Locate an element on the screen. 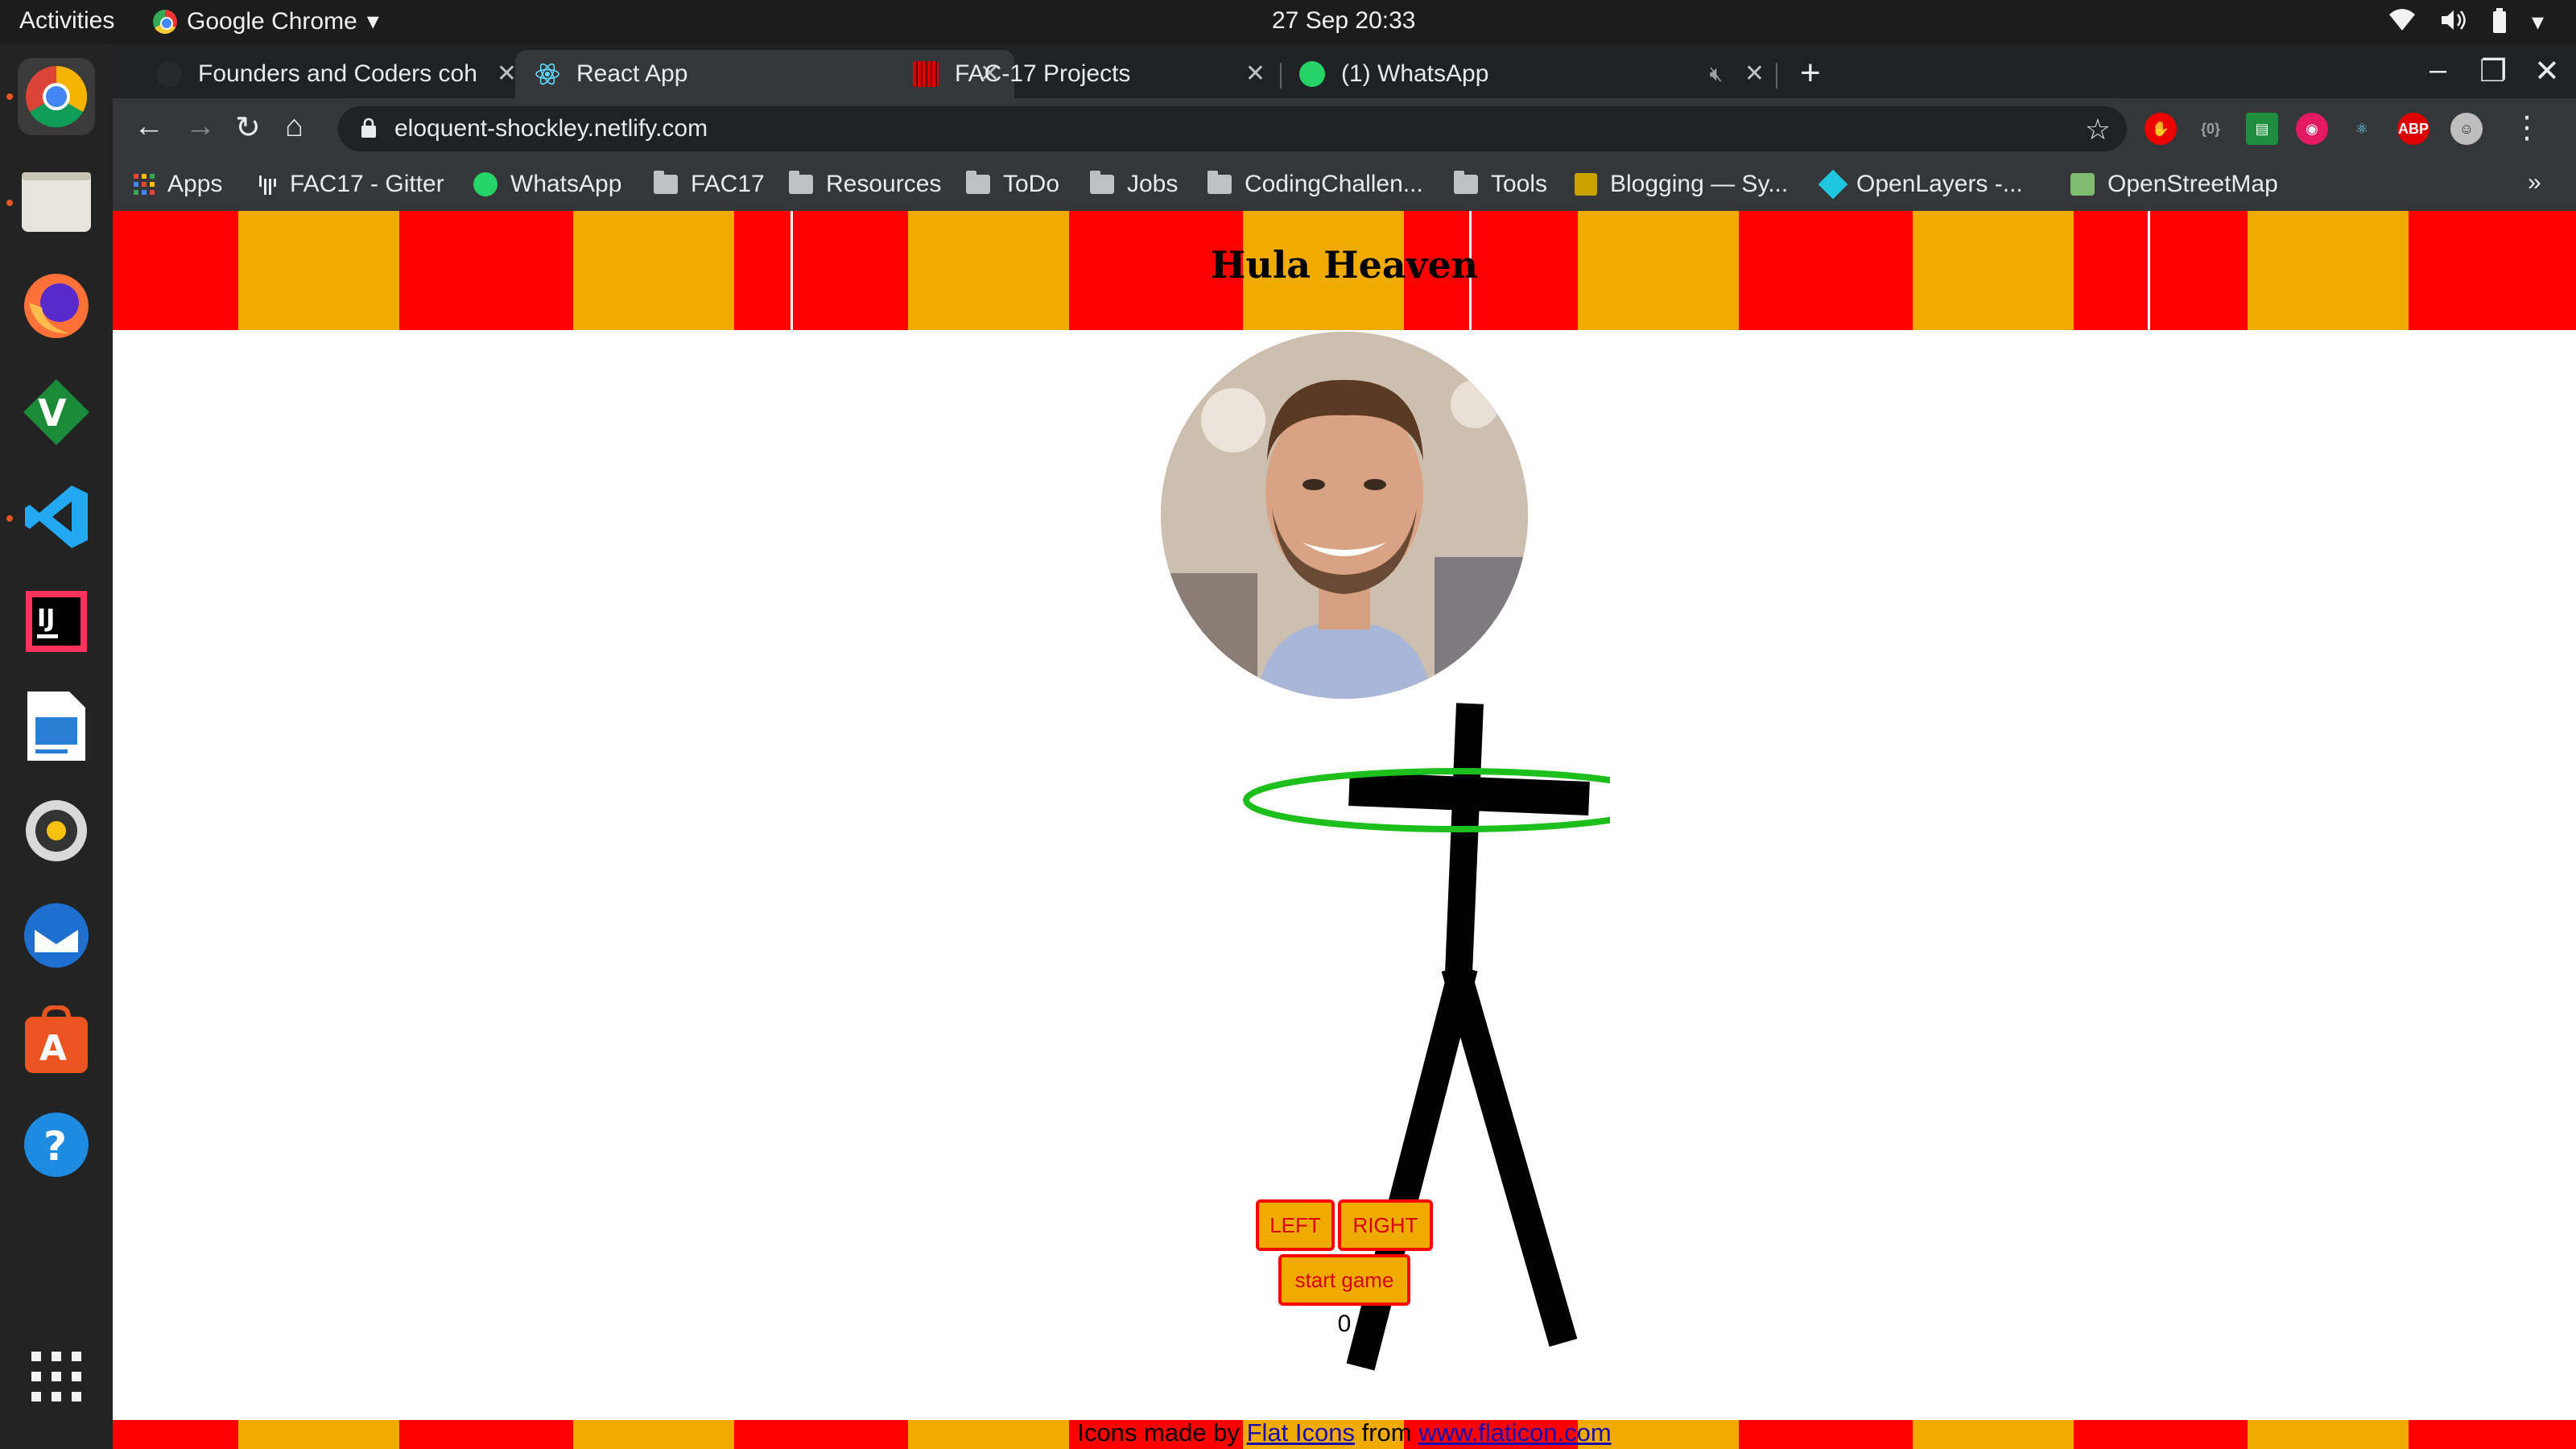 The width and height of the screenshot is (2576, 1449). dock-files is located at coordinates (56, 201).